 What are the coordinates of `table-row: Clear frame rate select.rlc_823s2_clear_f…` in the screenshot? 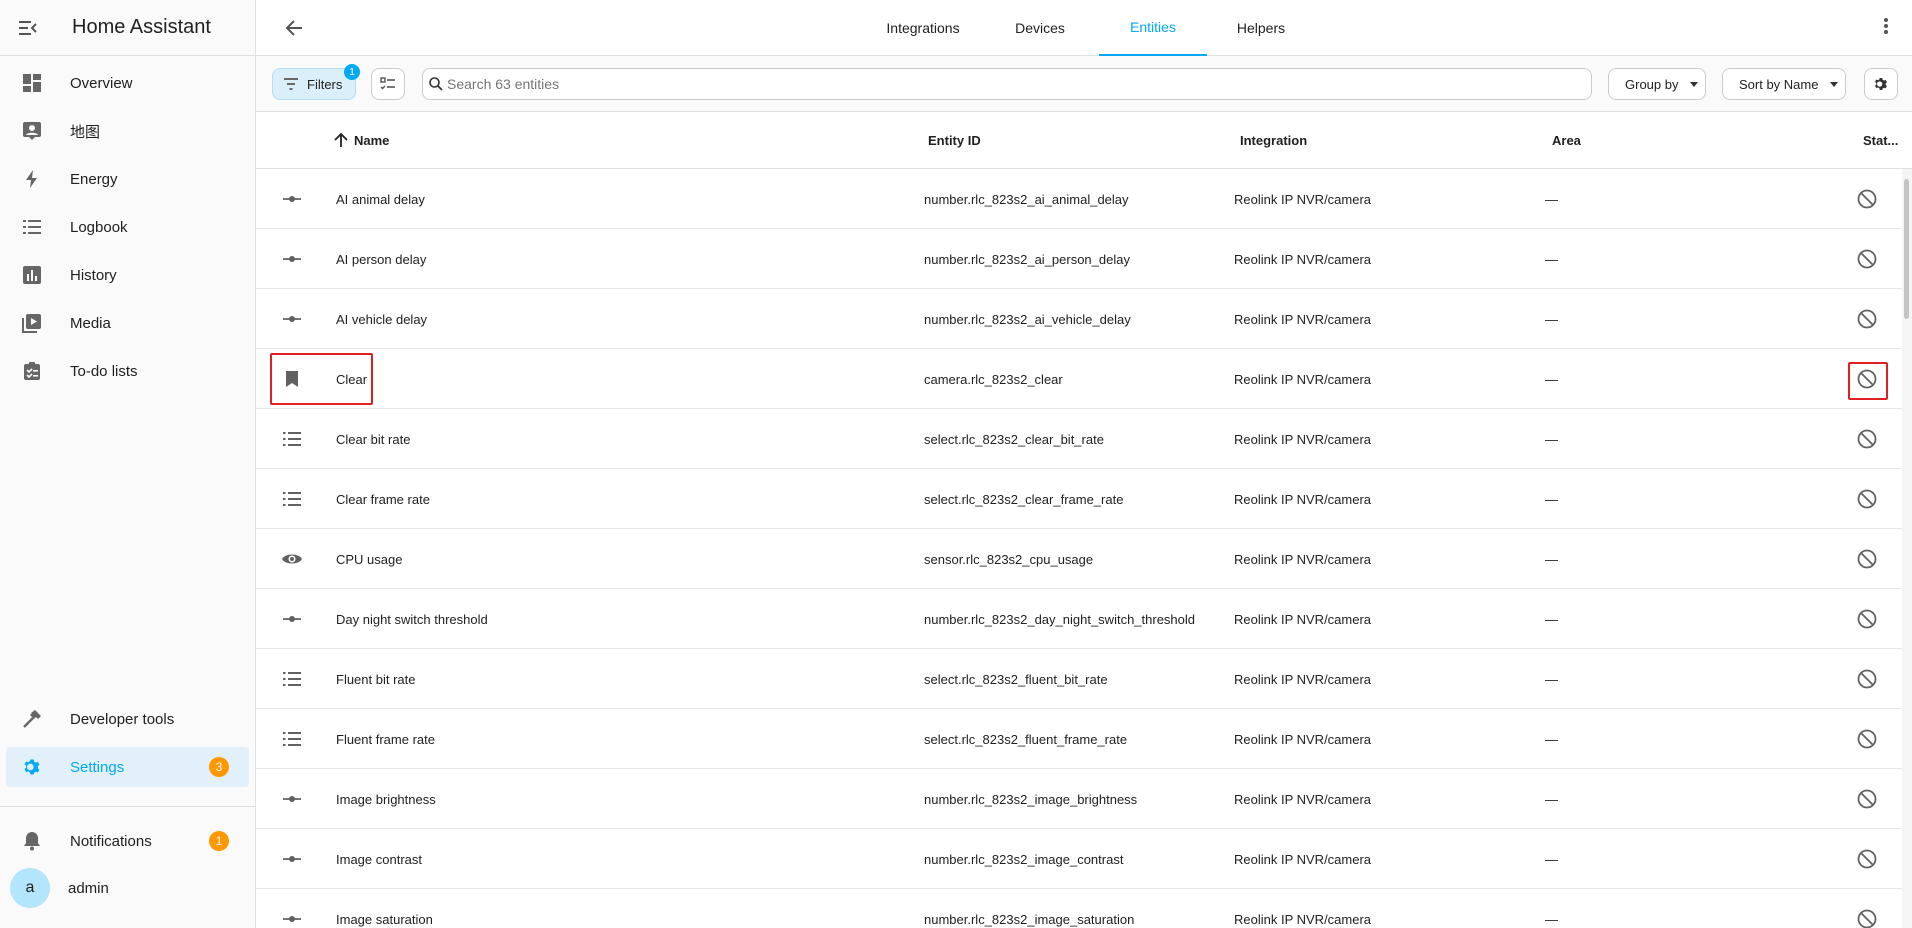 It's located at (1079, 499).